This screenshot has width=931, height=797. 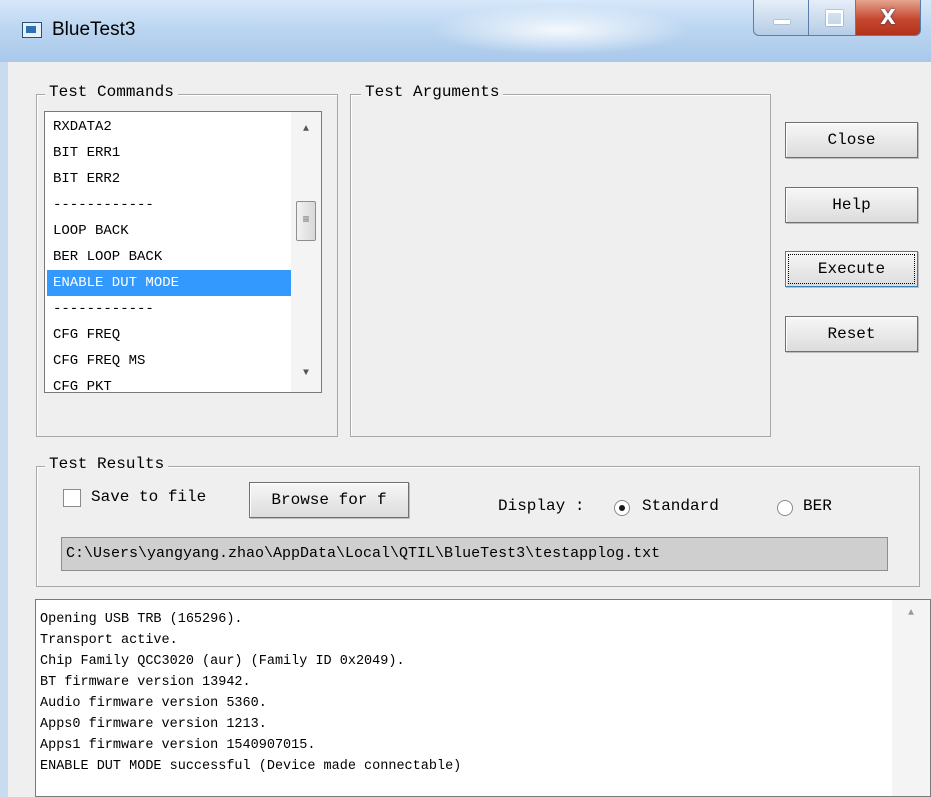 What do you see at coordinates (170, 153) in the screenshot?
I see `list-item: BIT ERR1` at bounding box center [170, 153].